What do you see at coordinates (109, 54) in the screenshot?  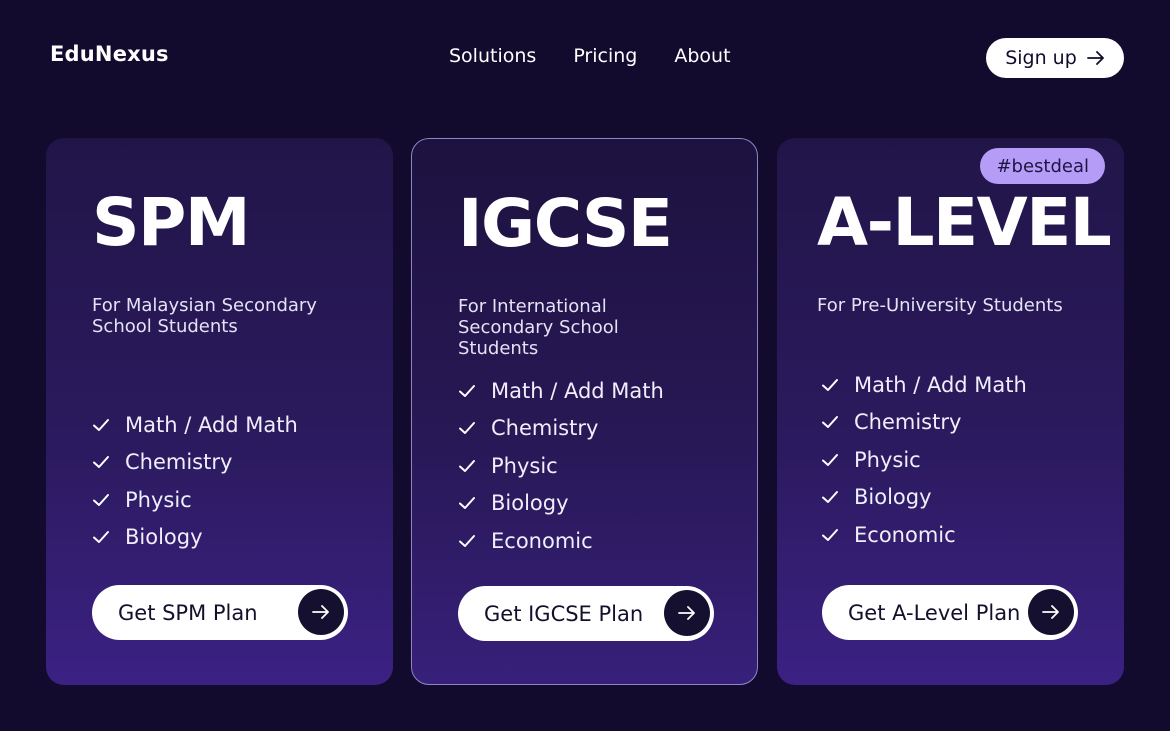 I see `brand-logo: EduNexus` at bounding box center [109, 54].